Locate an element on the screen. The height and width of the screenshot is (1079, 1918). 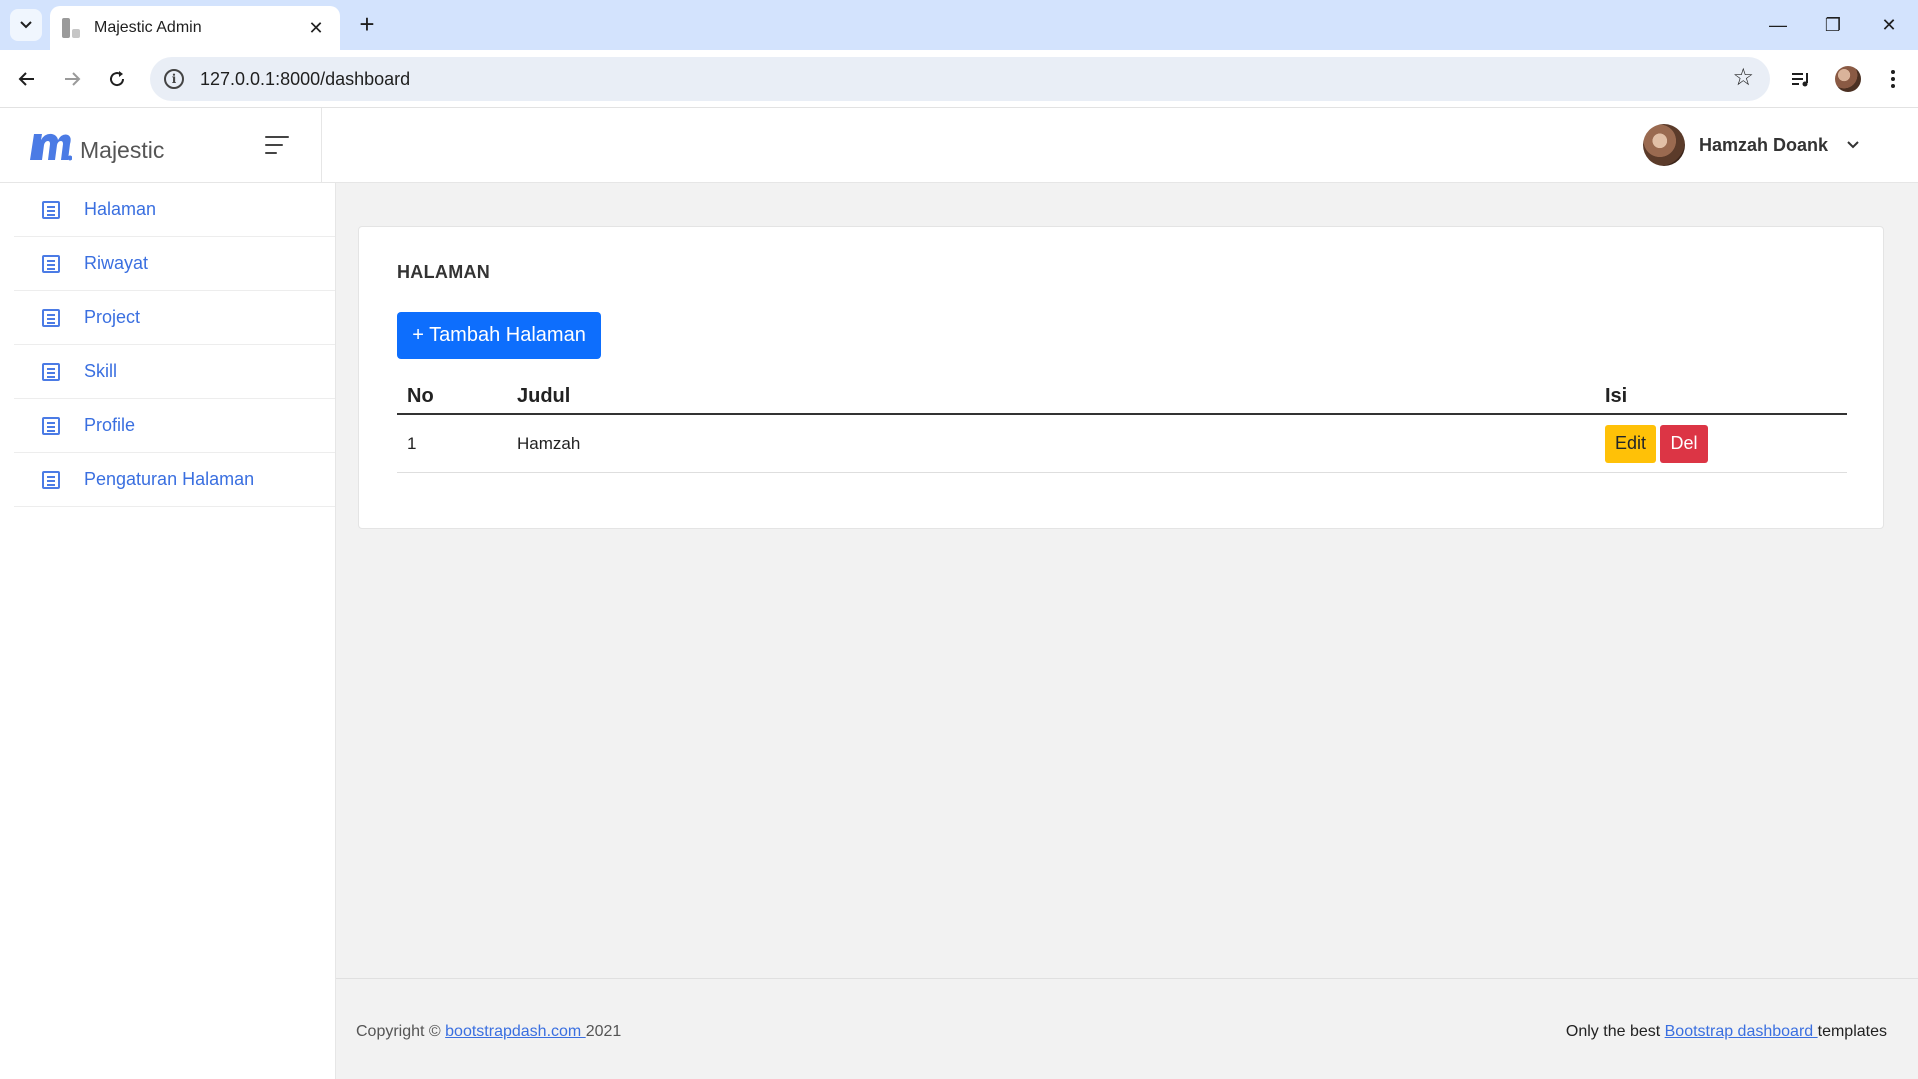
tab-search-button is located at coordinates (26, 25).